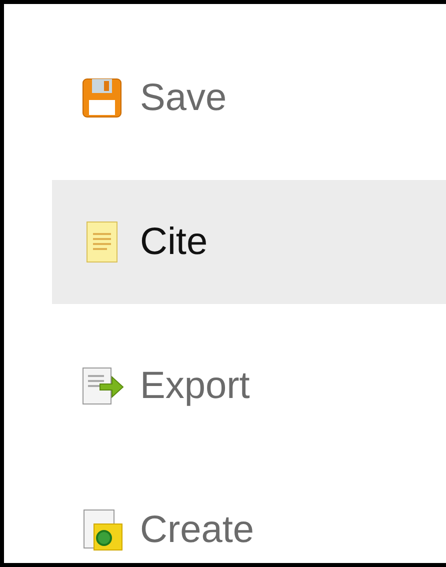  I want to click on menu-item: Create, so click(249, 515).